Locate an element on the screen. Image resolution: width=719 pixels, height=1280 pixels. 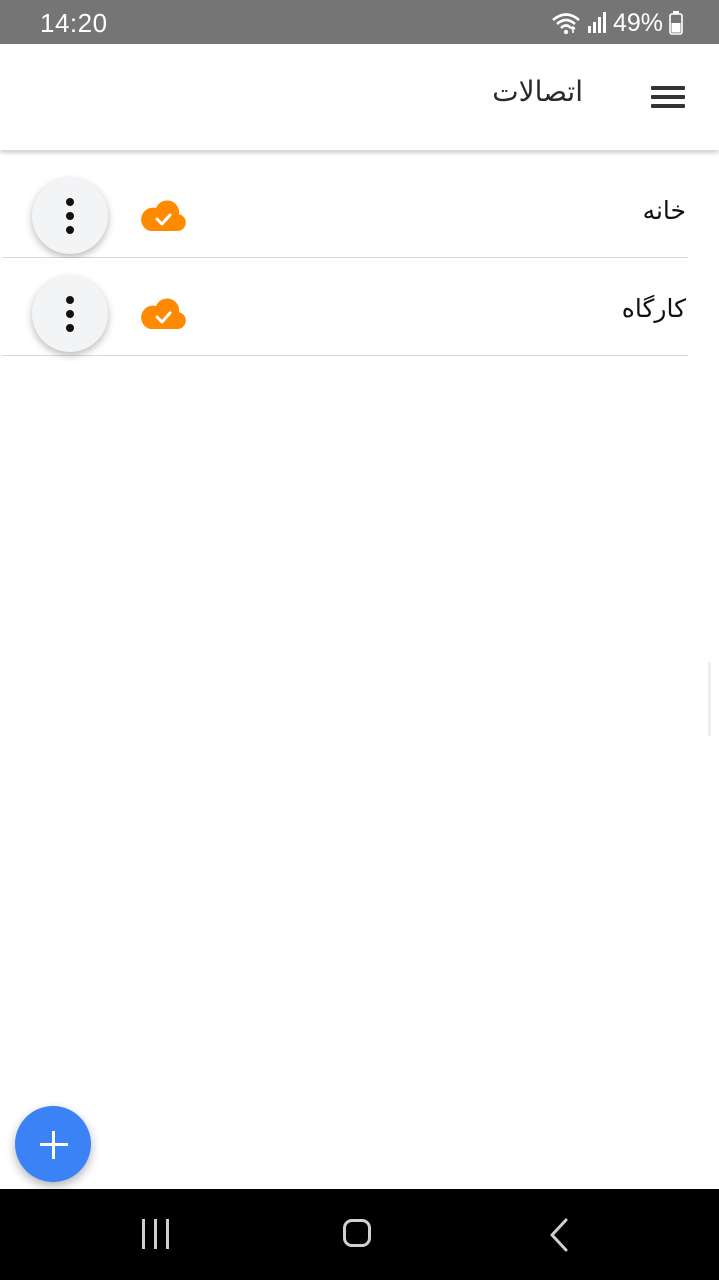
home-icon is located at coordinates (357, 1235).